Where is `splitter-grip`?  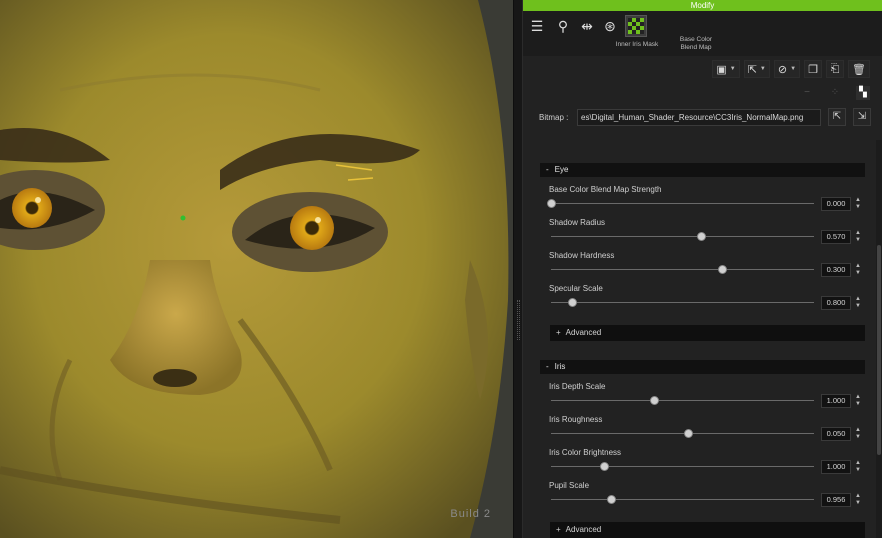
splitter-grip is located at coordinates (518, 320).